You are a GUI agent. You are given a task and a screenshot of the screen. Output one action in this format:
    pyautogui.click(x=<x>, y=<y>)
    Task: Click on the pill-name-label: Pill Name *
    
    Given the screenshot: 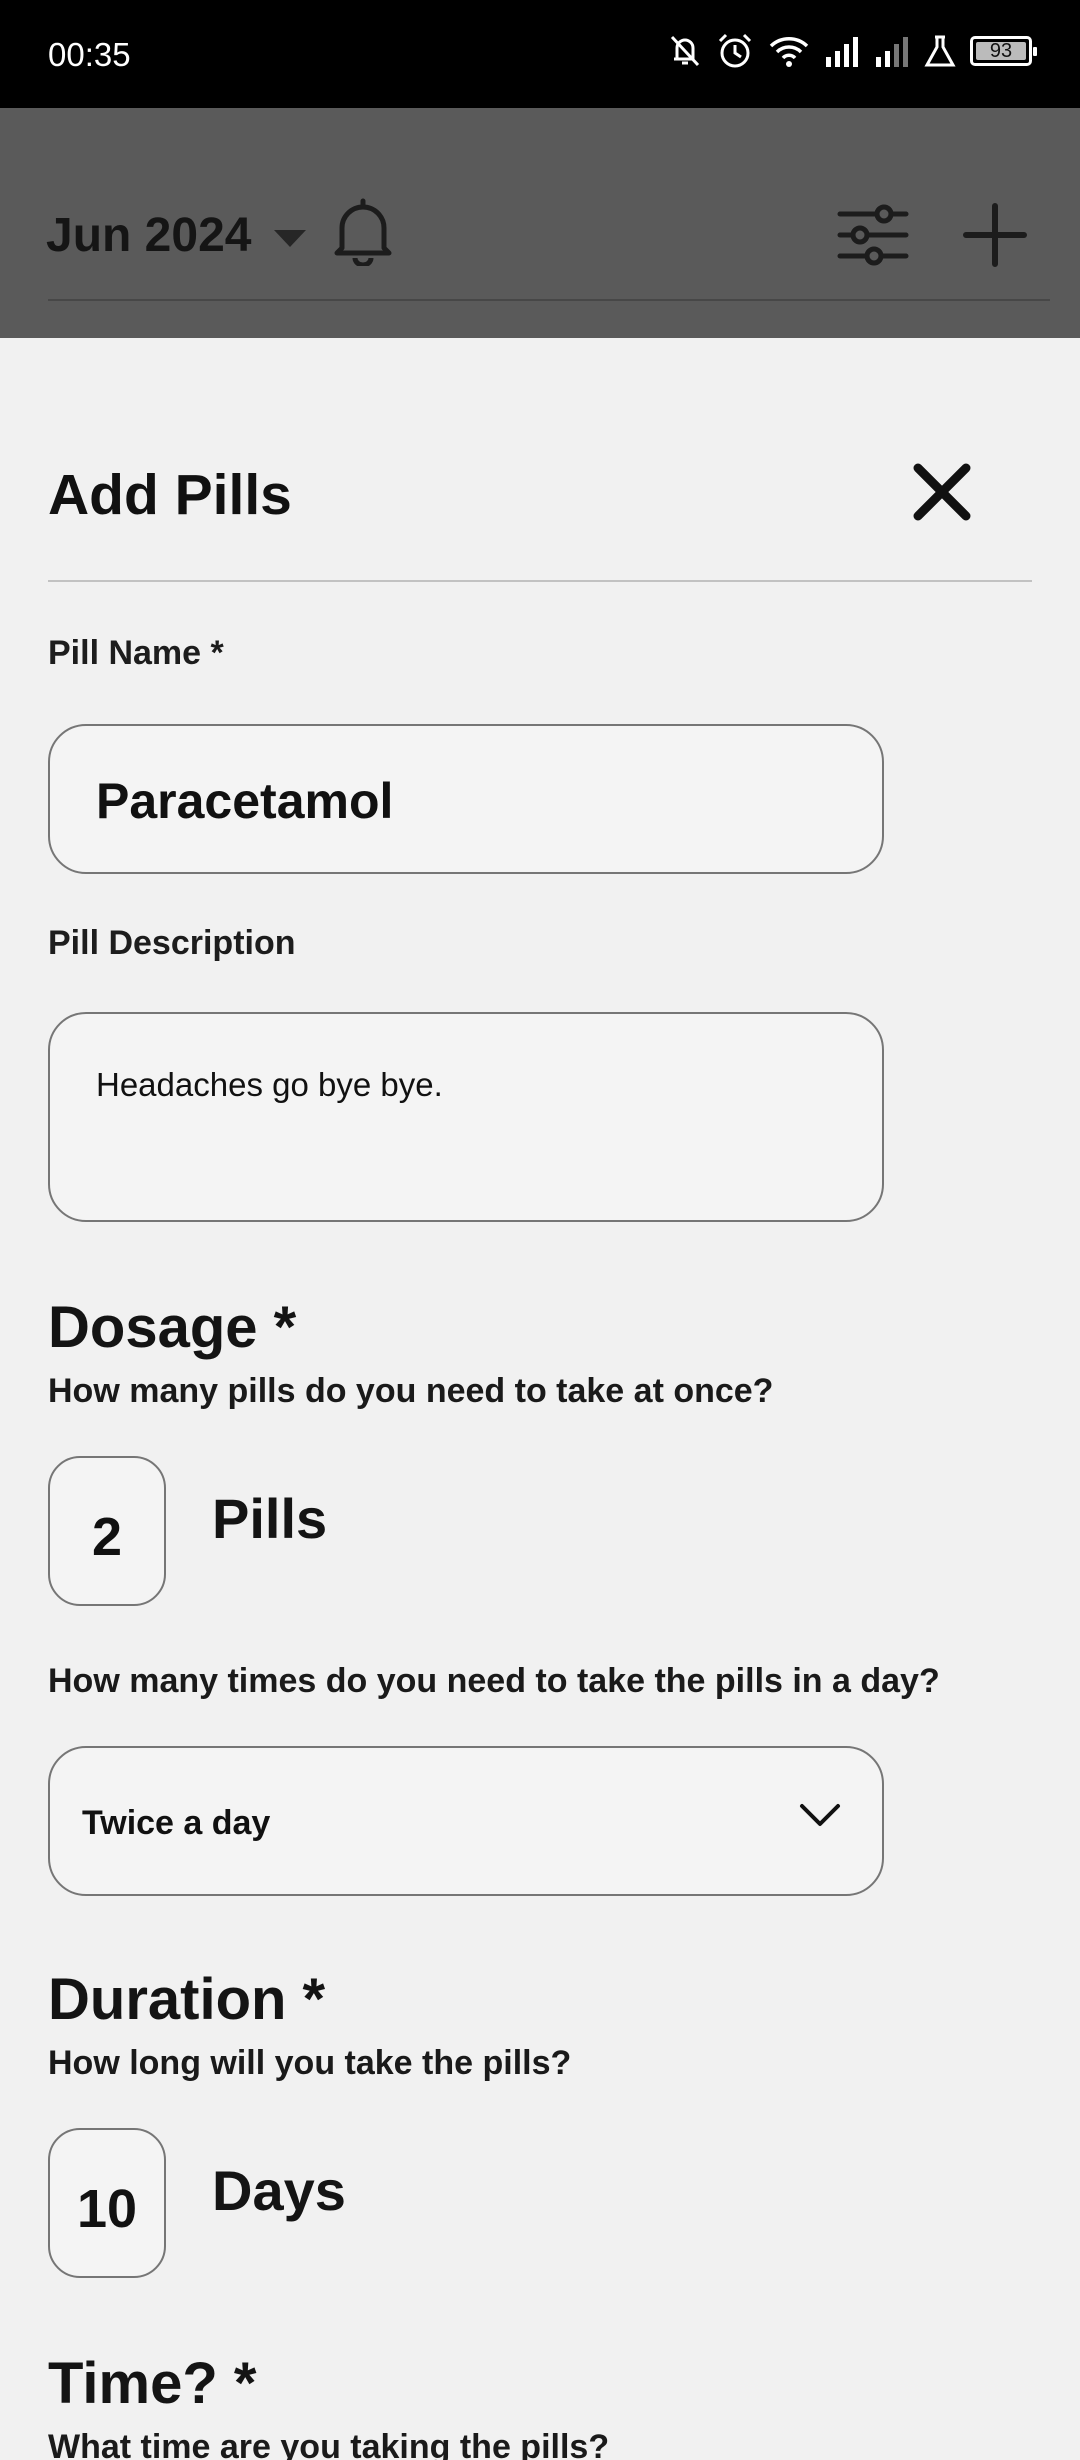 What is the action you would take?
    pyautogui.click(x=136, y=653)
    